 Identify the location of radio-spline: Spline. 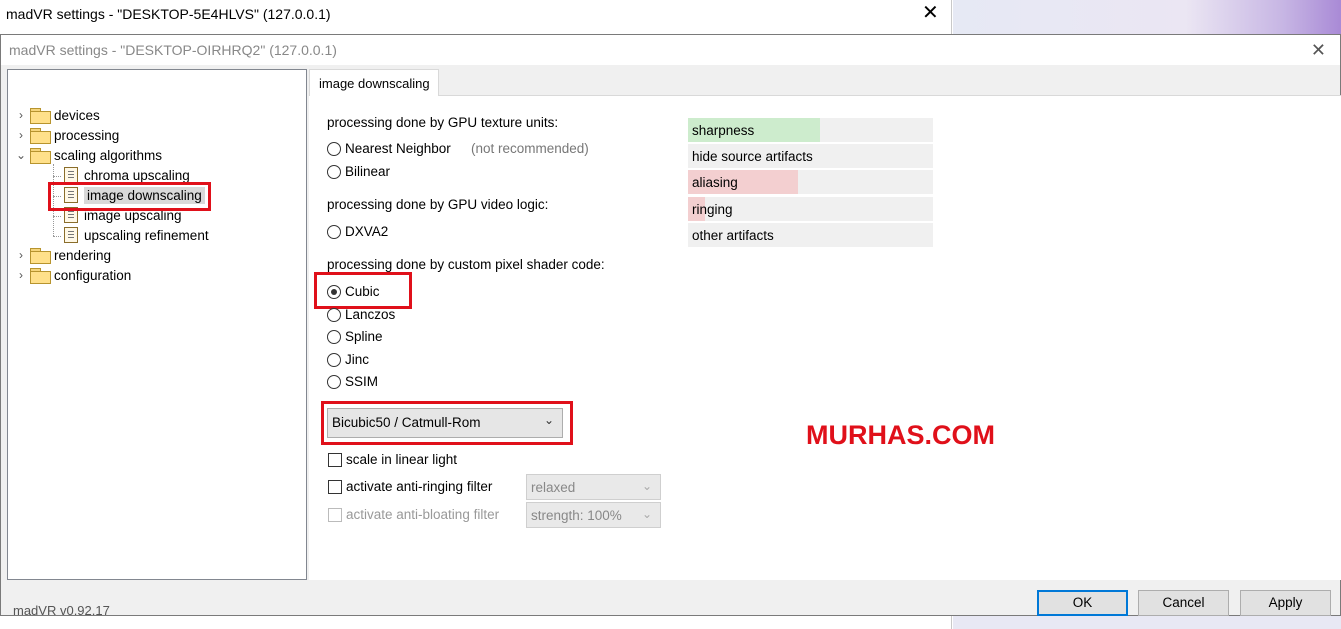
(355, 336).